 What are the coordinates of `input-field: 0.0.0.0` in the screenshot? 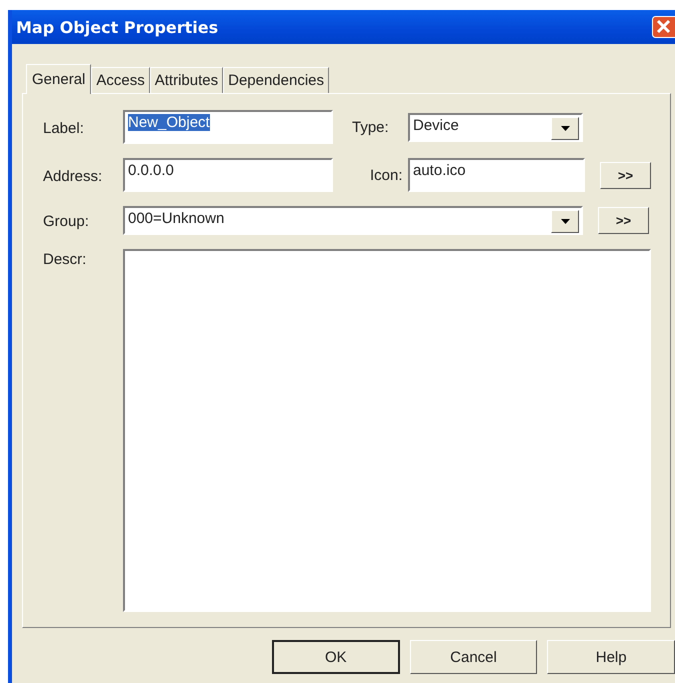 It's located at (228, 175).